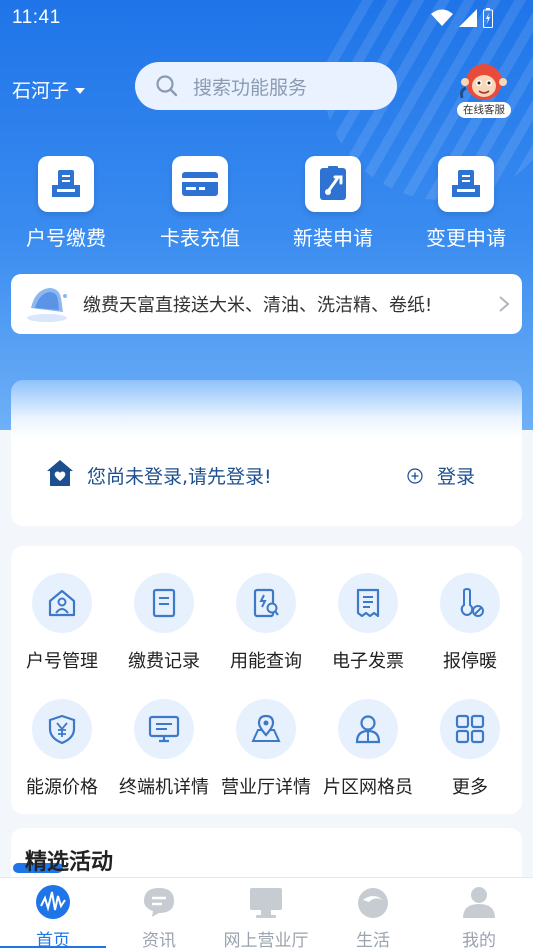  I want to click on notice-text: 缴费天富直接送大米、清油、洗洁精、卷纸!, so click(258, 305).